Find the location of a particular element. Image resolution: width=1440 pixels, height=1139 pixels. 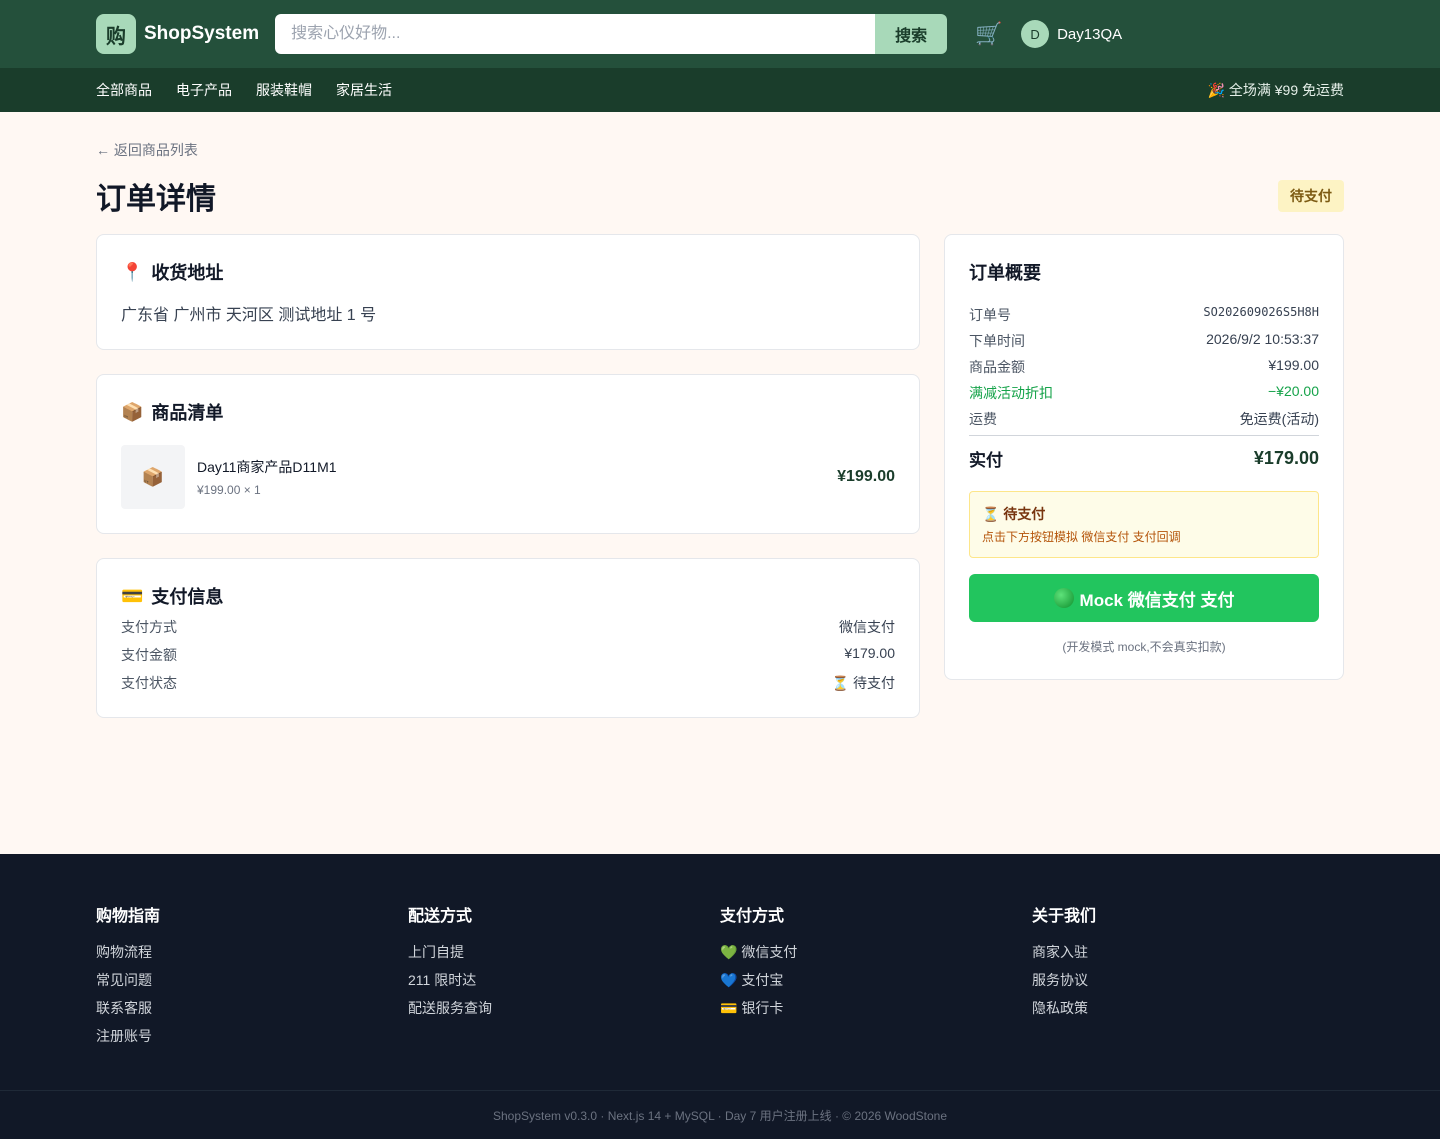

payment-amount-row: 支付金额 ¥179.00 is located at coordinates (508, 655).